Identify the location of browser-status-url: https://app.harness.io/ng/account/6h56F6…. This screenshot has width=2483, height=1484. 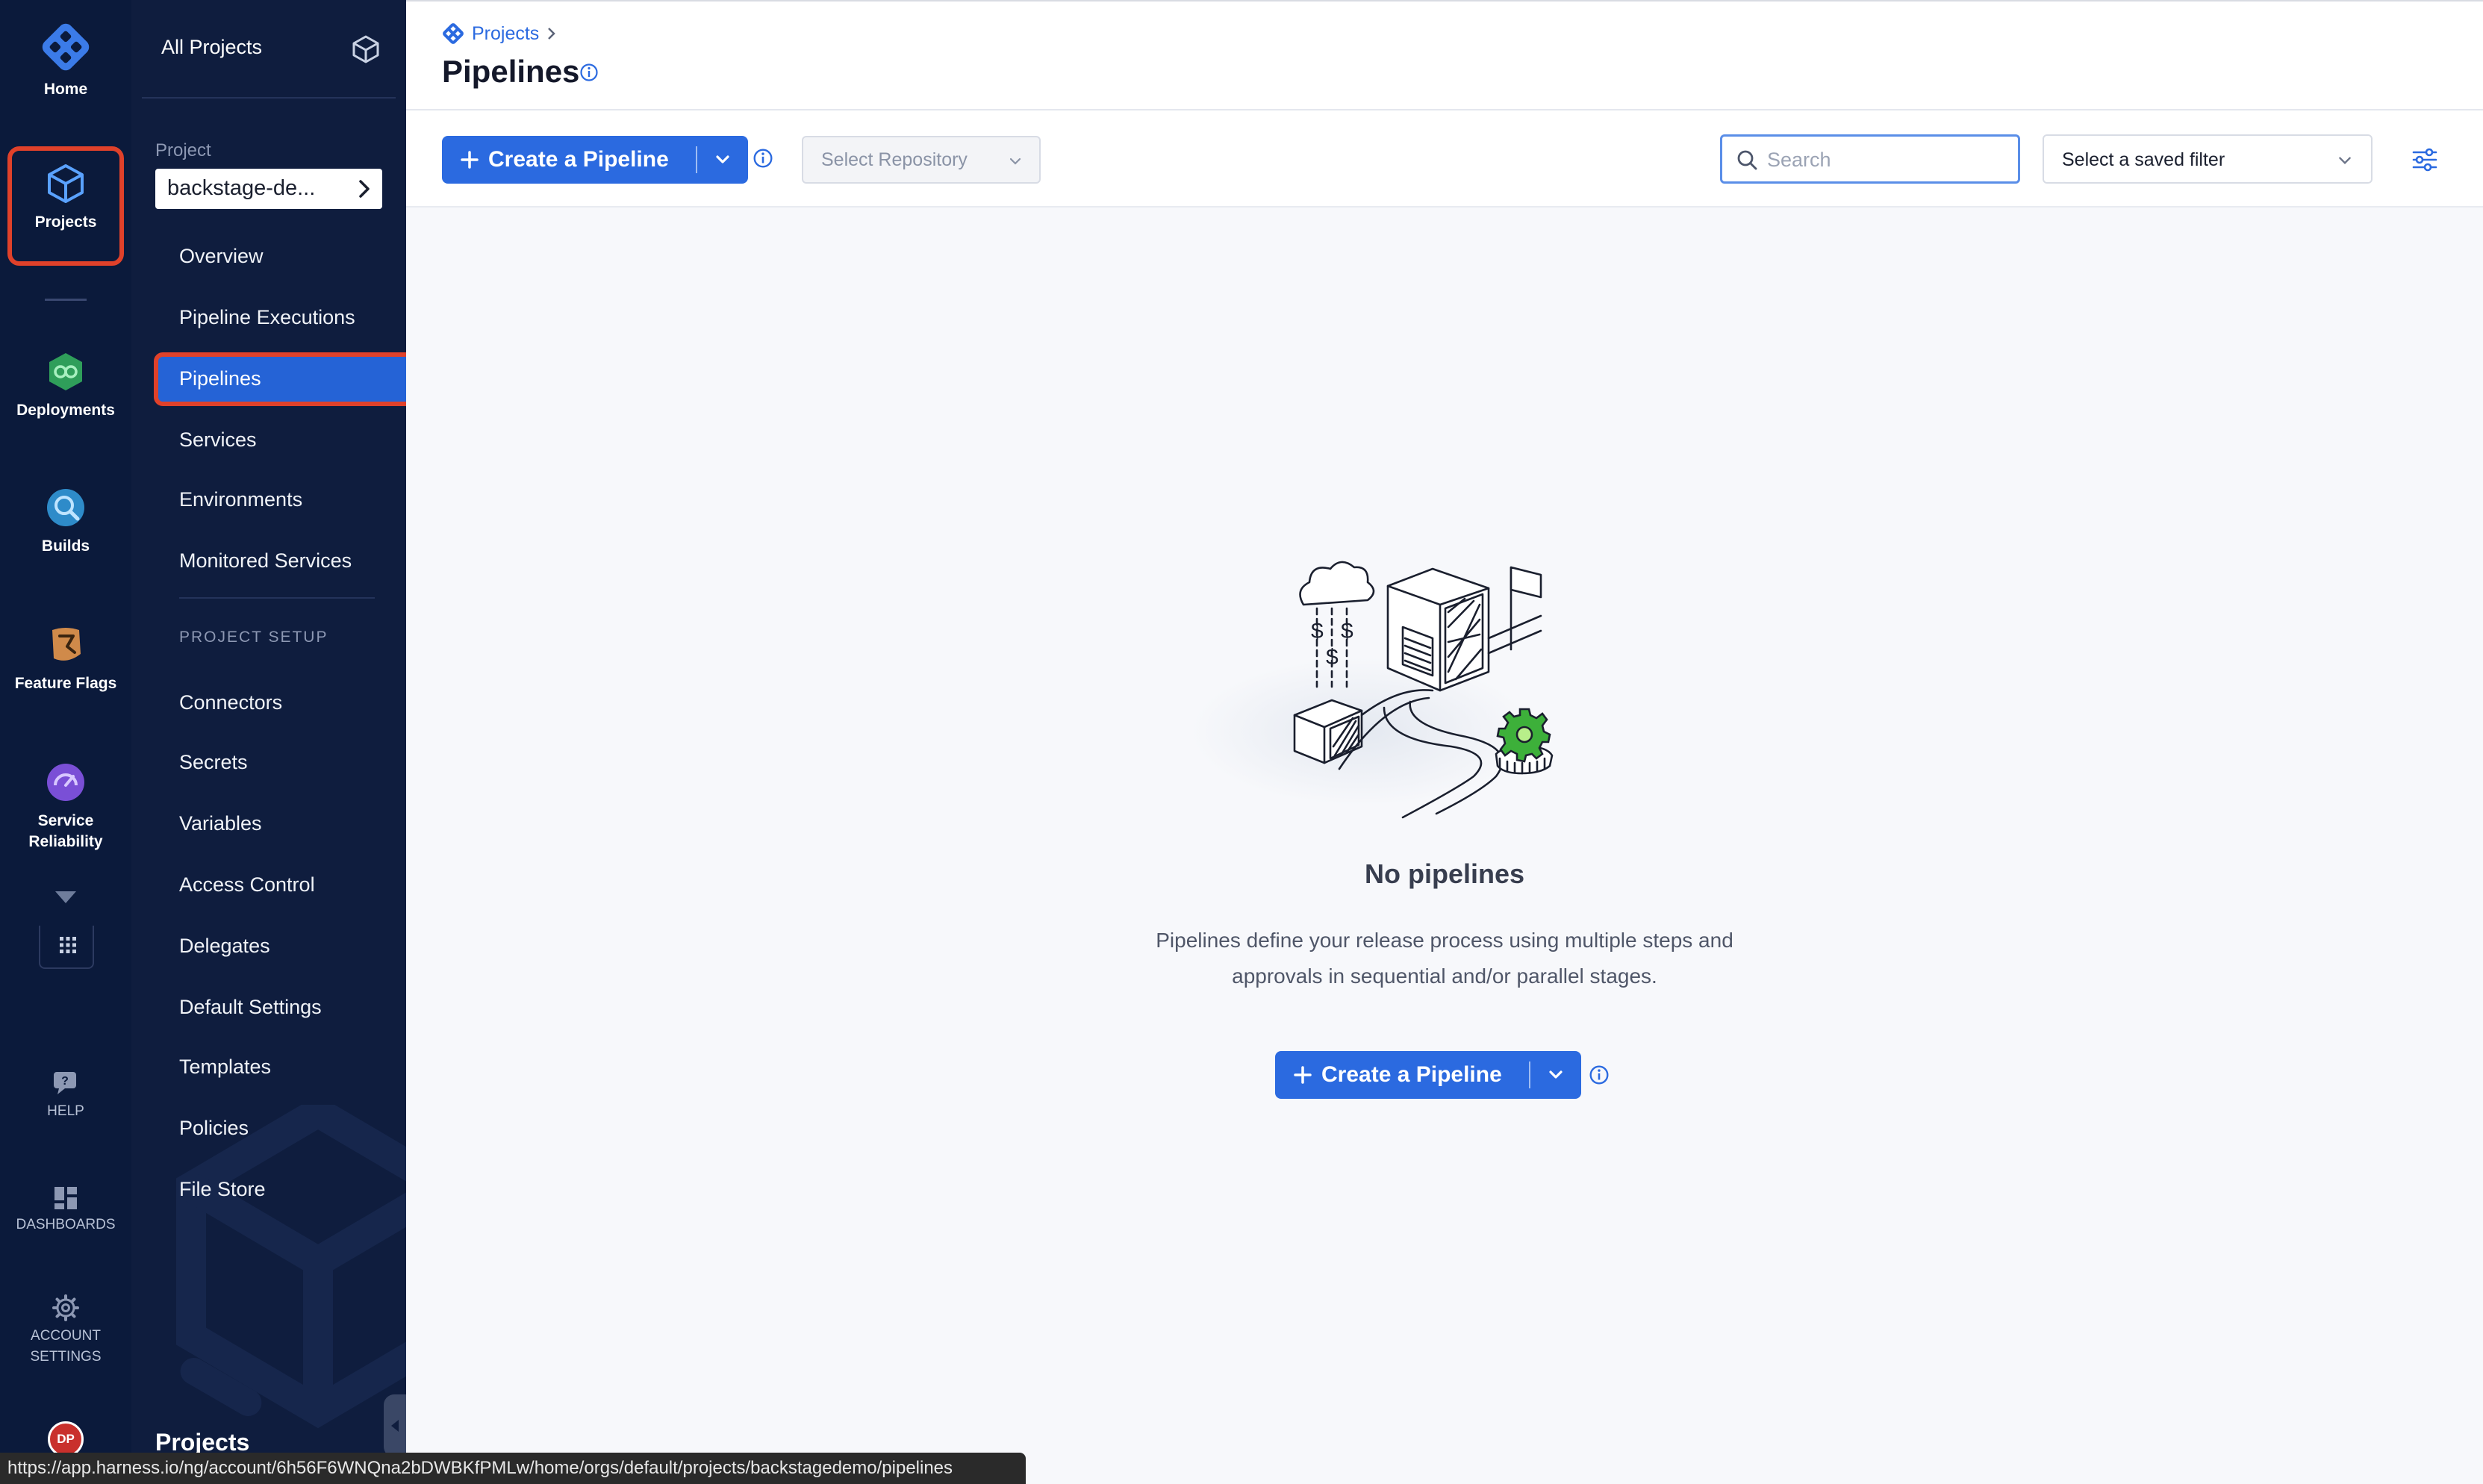
(513, 1468).